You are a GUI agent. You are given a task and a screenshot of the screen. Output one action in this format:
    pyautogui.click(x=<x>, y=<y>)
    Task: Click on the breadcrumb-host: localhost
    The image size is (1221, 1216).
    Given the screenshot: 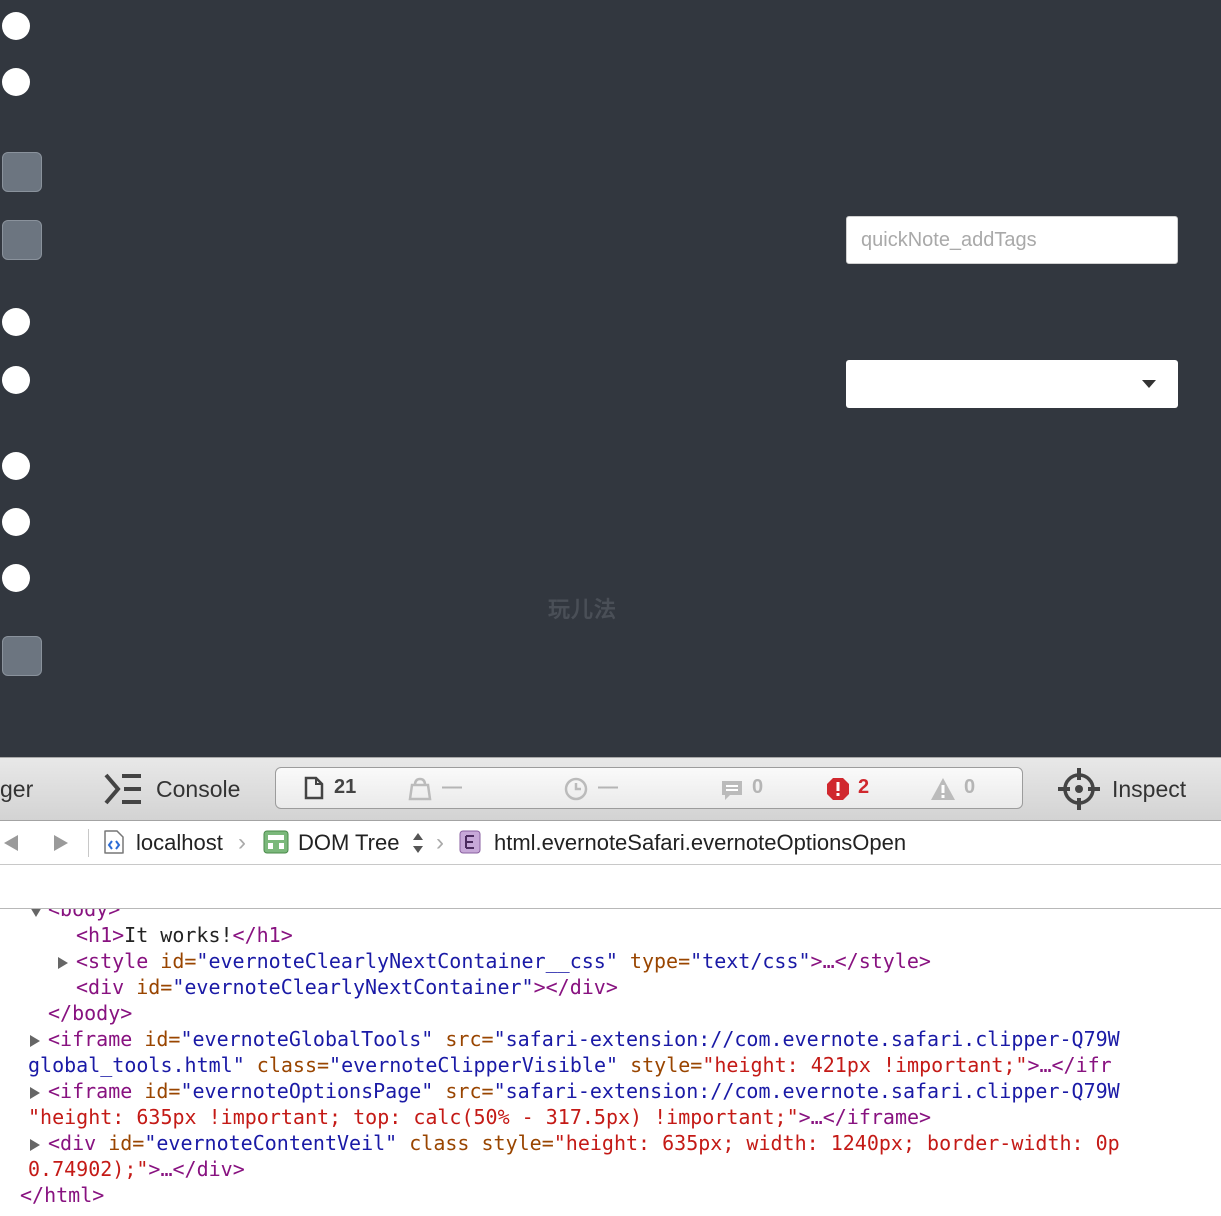 What is the action you would take?
    pyautogui.click(x=179, y=843)
    